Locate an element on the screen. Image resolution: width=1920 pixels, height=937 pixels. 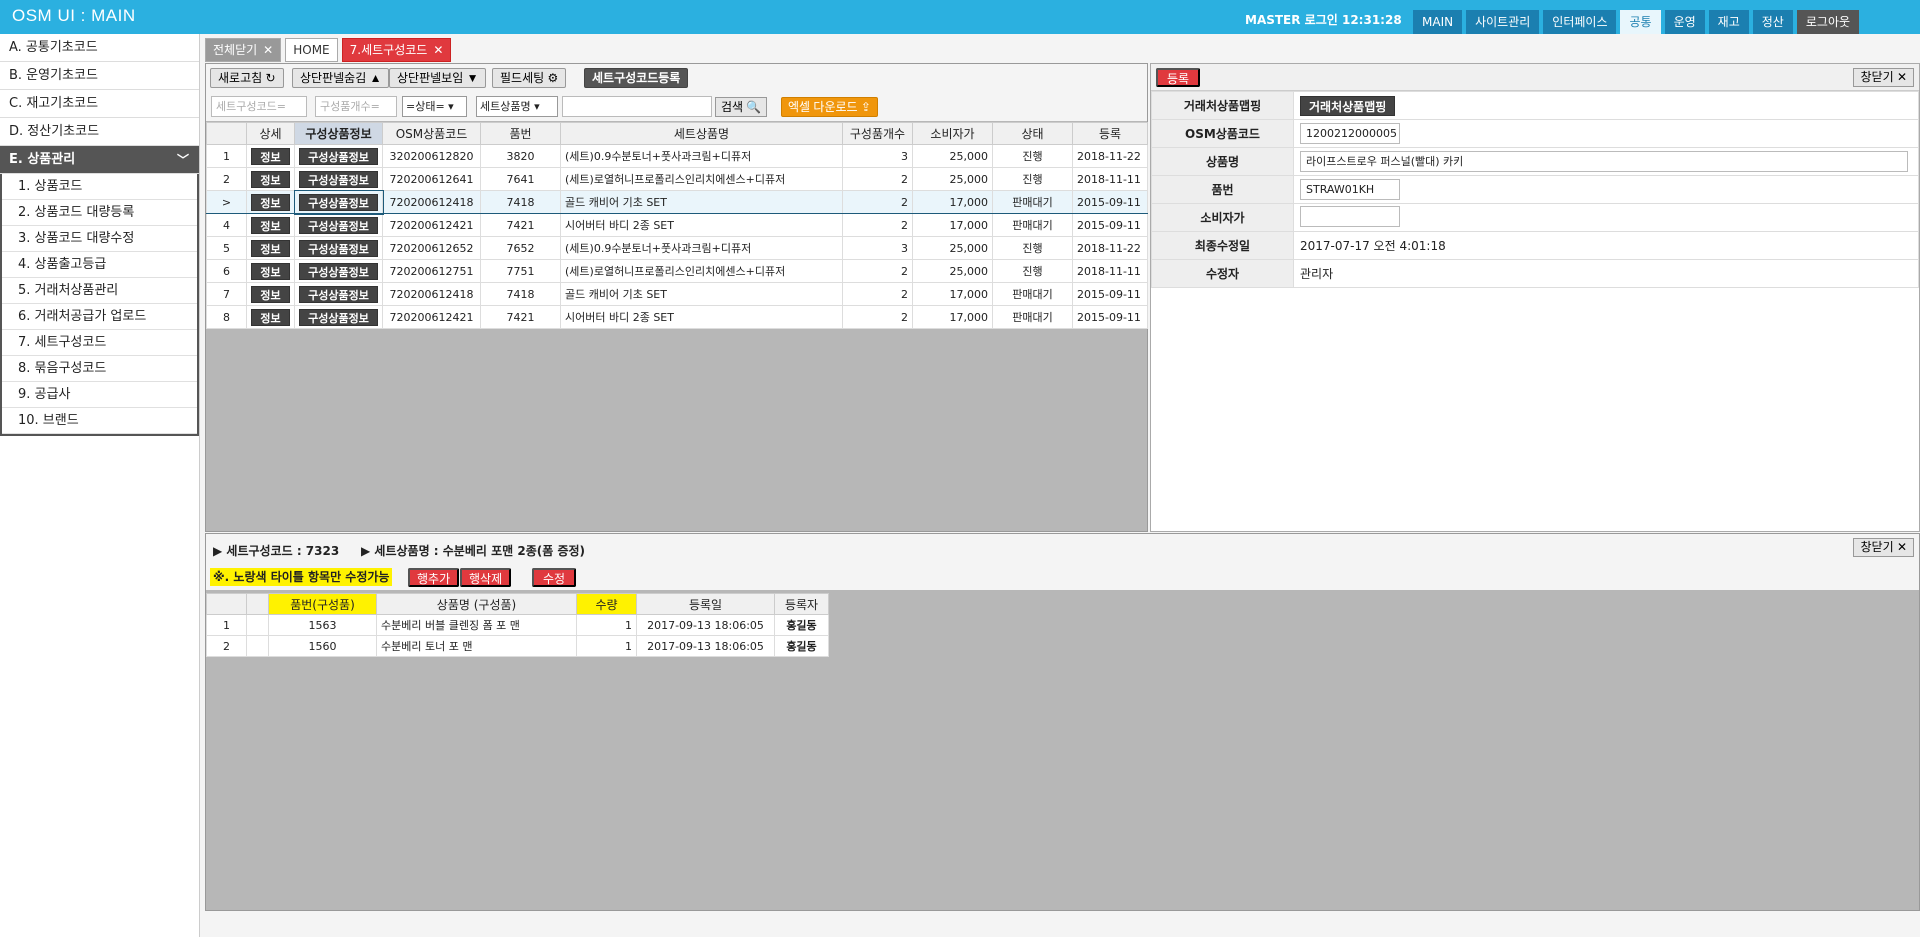
col-header-registered: 등록 is located at coordinates (1110, 133).